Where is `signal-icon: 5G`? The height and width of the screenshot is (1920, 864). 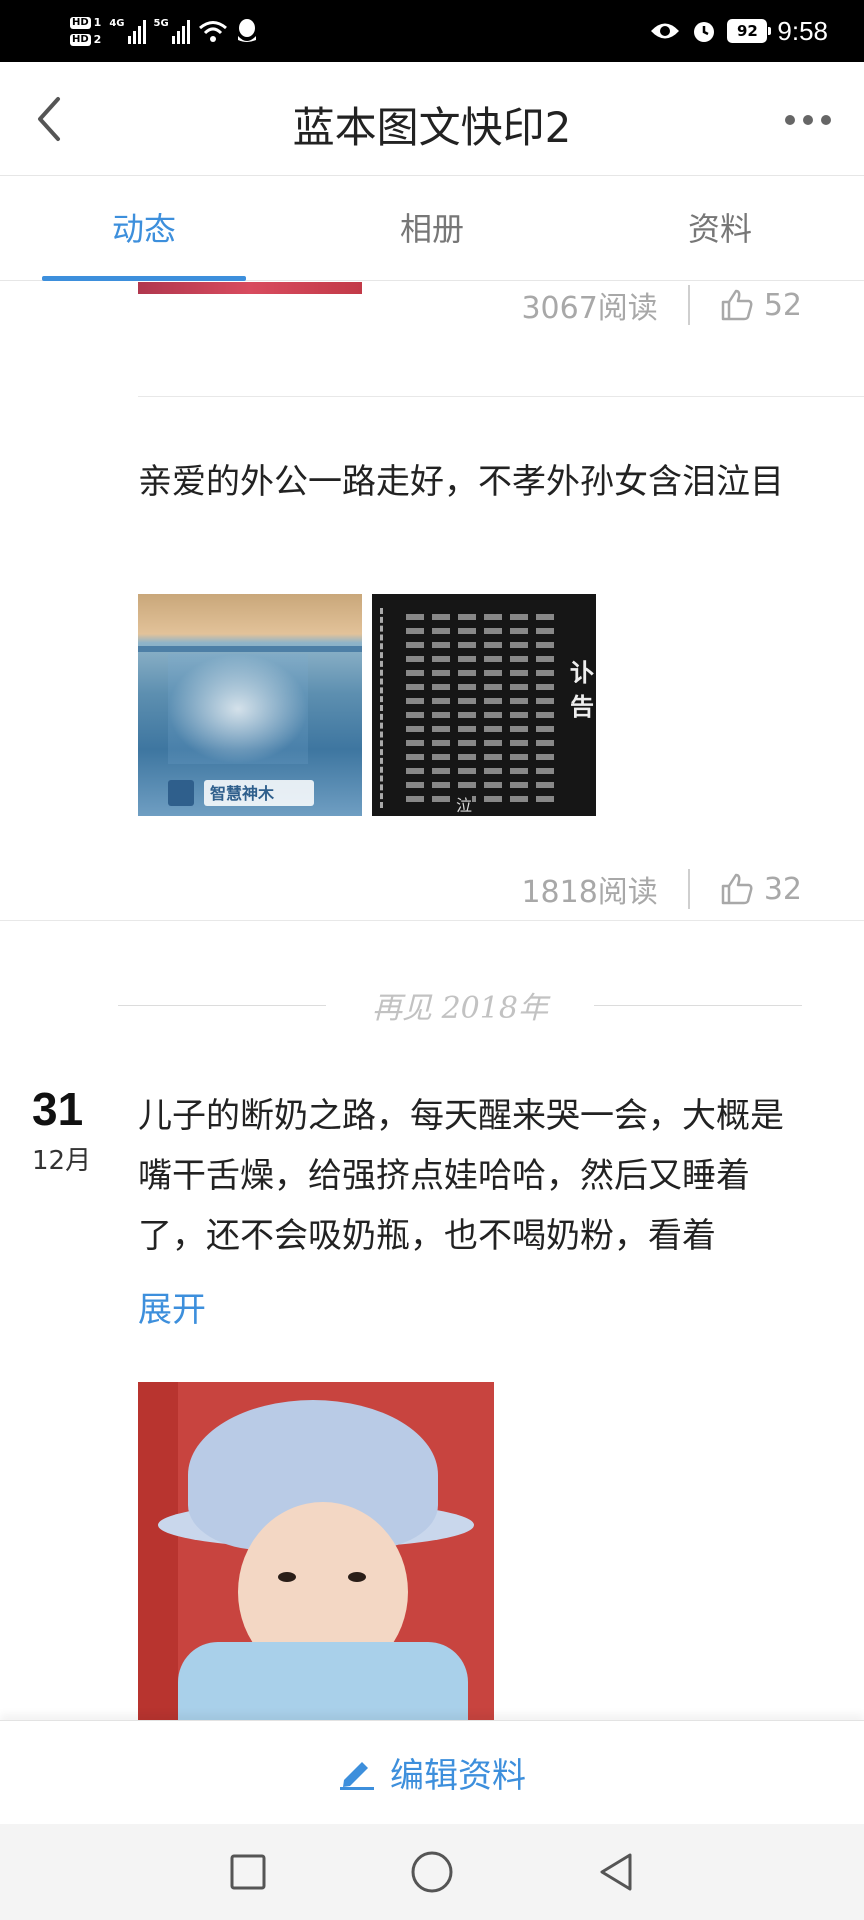 signal-icon: 5G is located at coordinates (172, 31).